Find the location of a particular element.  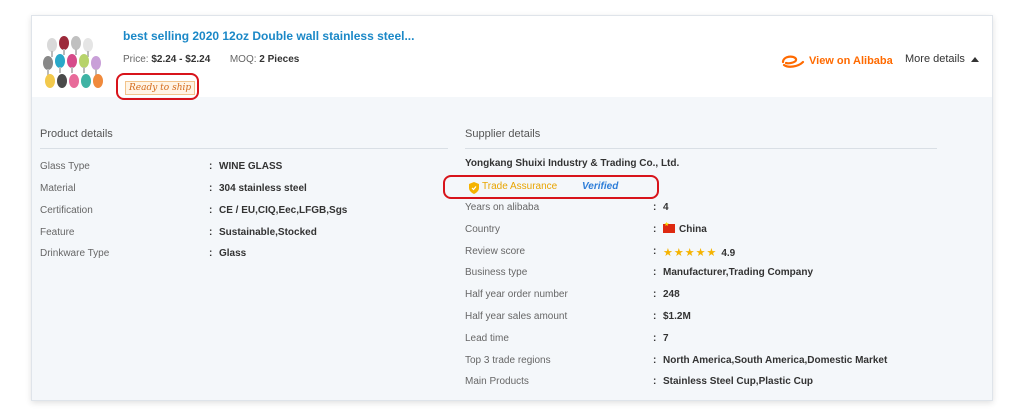

ready-to-ship-badge: Ready to ship is located at coordinates (160, 88).